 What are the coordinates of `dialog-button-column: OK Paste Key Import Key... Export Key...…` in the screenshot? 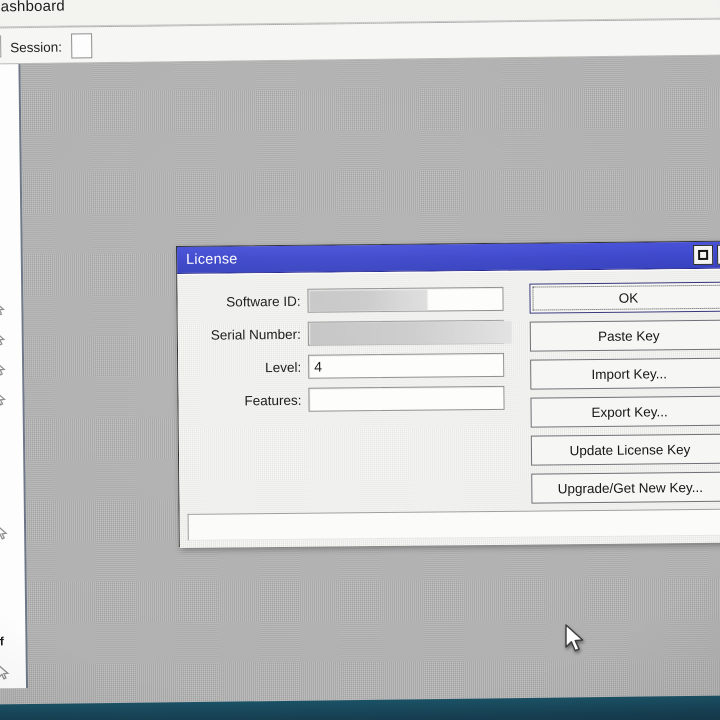 It's located at (624, 396).